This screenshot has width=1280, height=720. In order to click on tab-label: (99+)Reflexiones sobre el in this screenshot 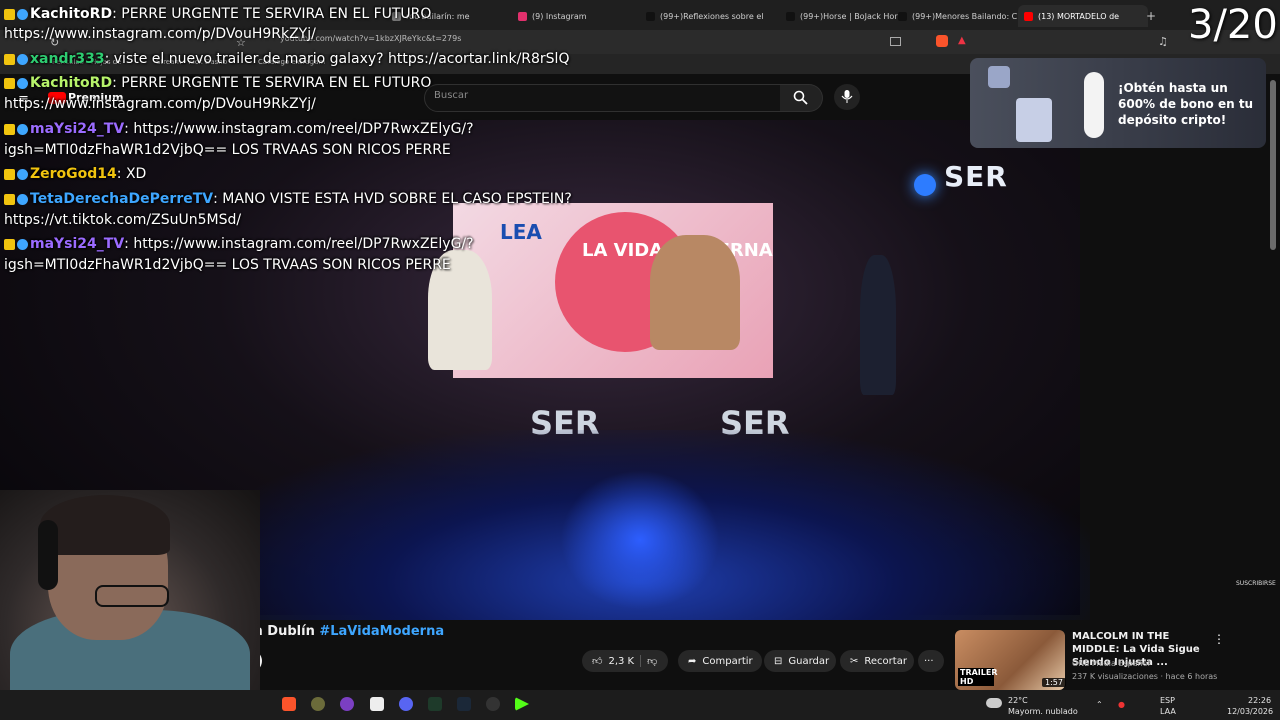, I will do `click(712, 16)`.